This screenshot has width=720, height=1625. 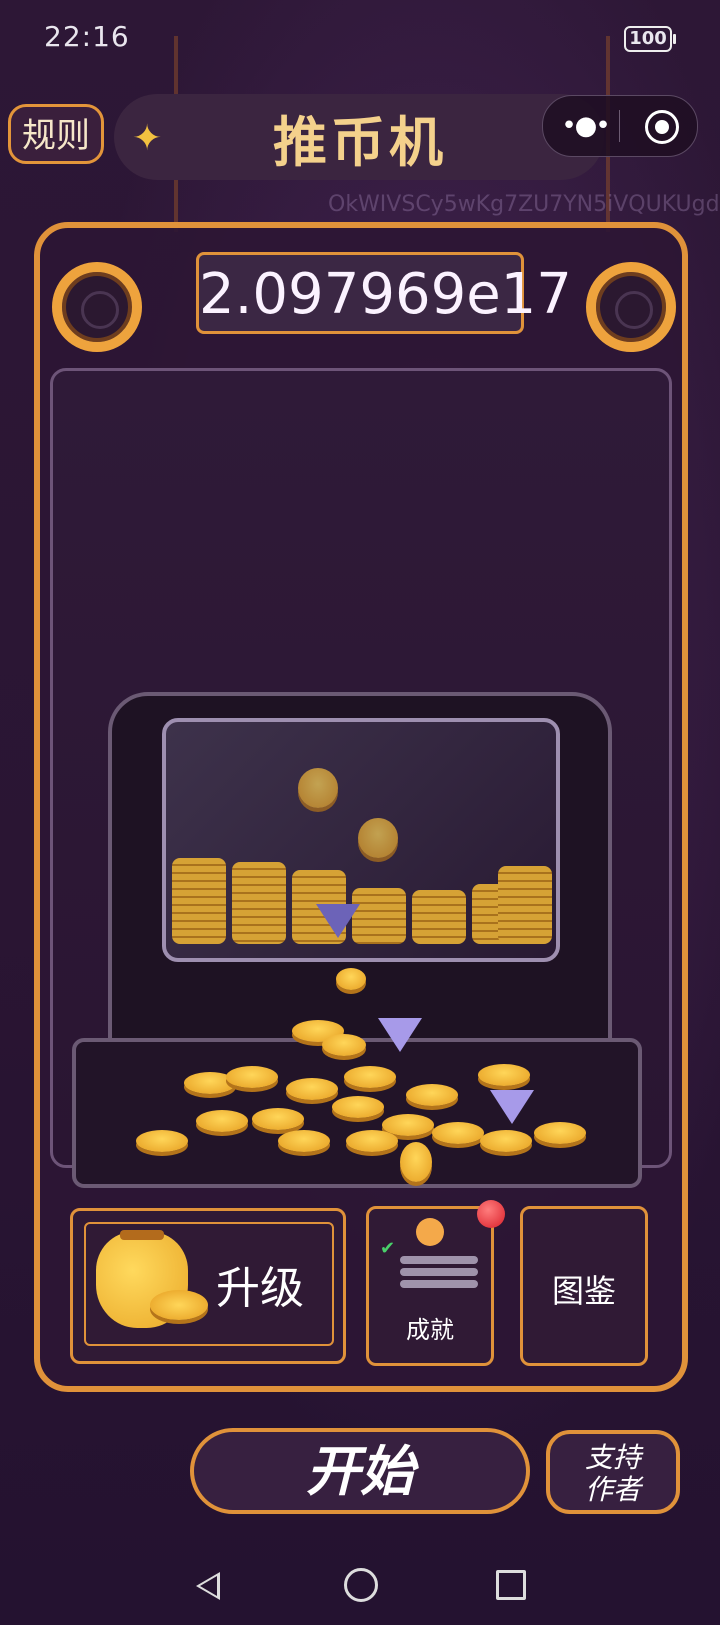 I want to click on target-icon, so click(x=662, y=127).